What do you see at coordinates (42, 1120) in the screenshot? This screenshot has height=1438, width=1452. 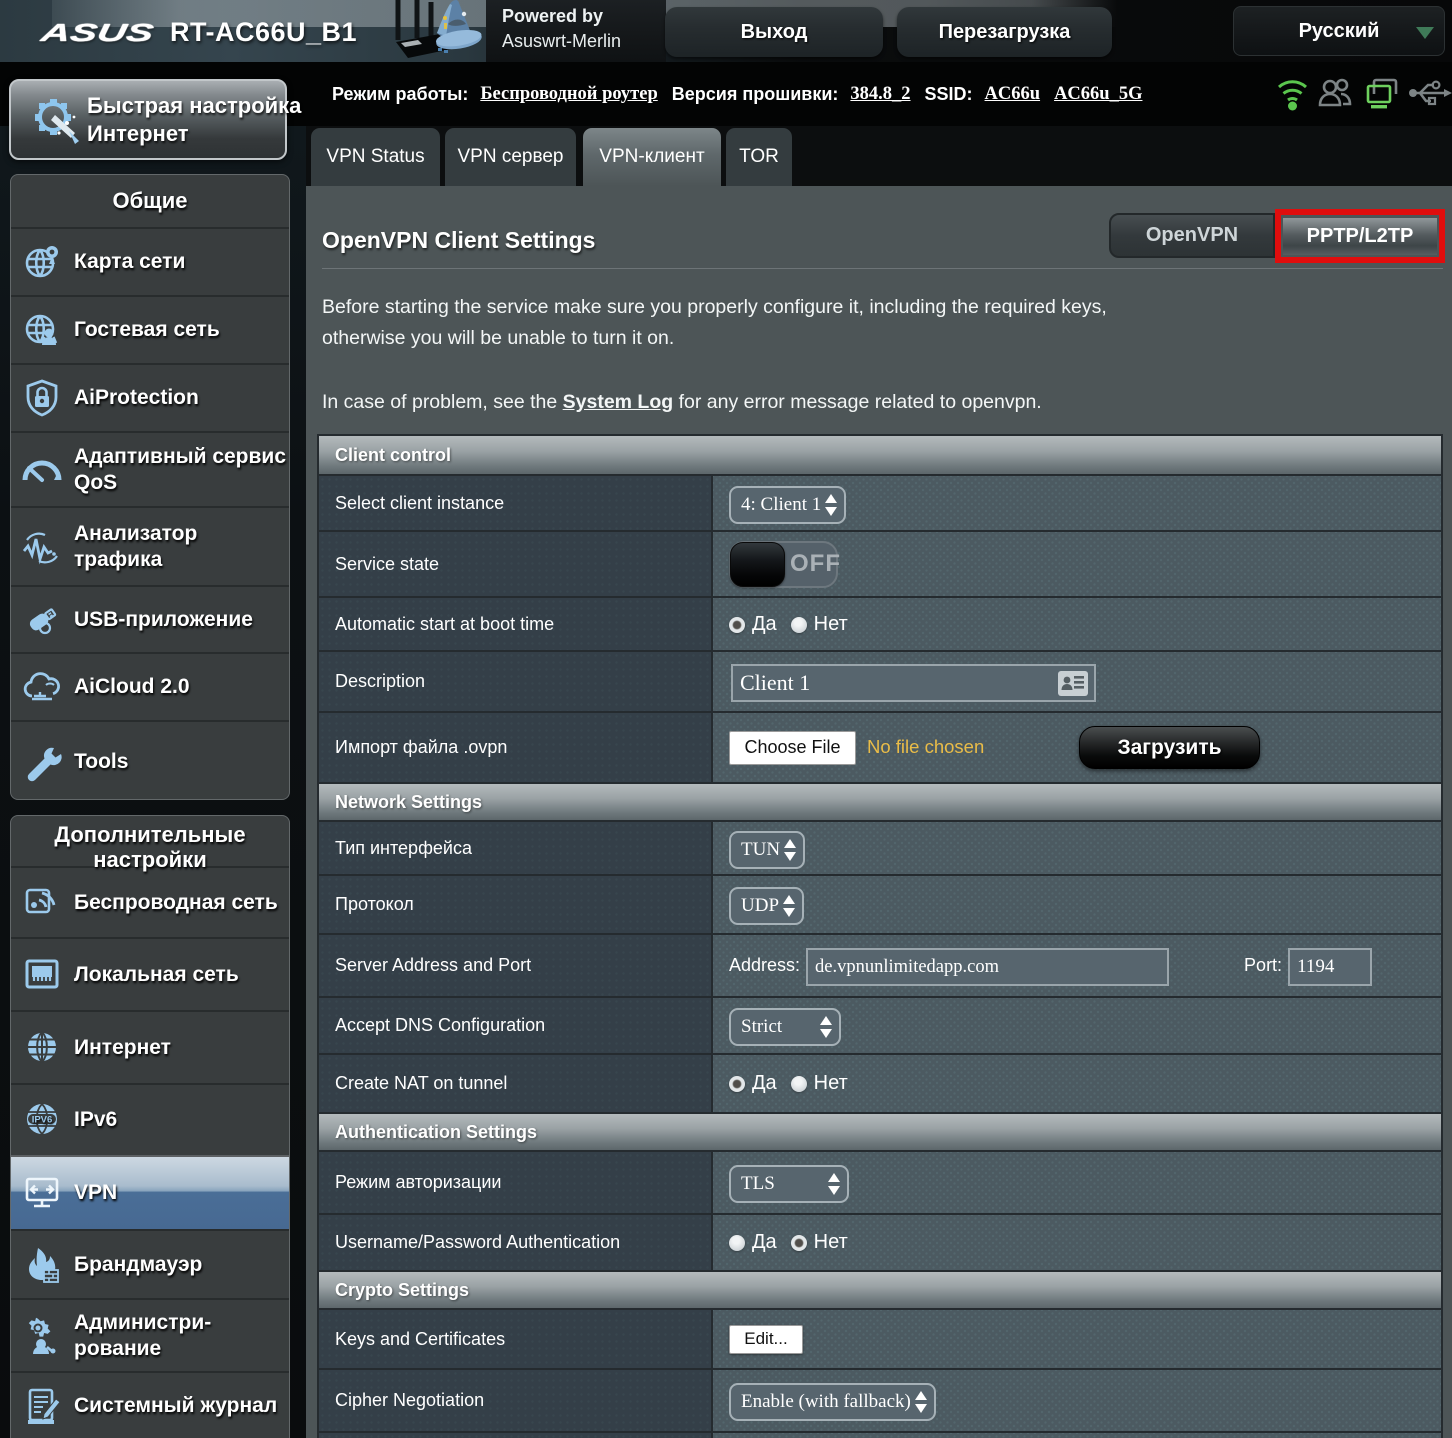 I see `svg-text: IPV6` at bounding box center [42, 1120].